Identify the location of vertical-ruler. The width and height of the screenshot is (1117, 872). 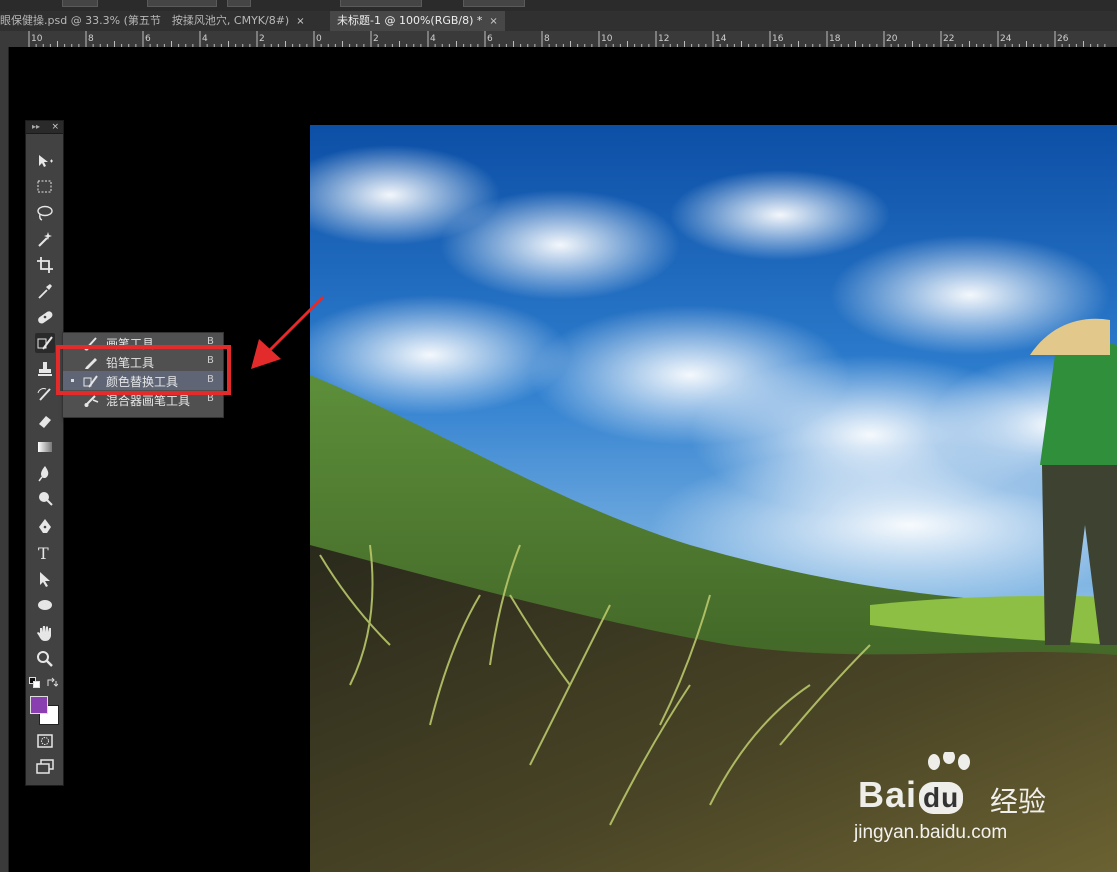
(4, 459).